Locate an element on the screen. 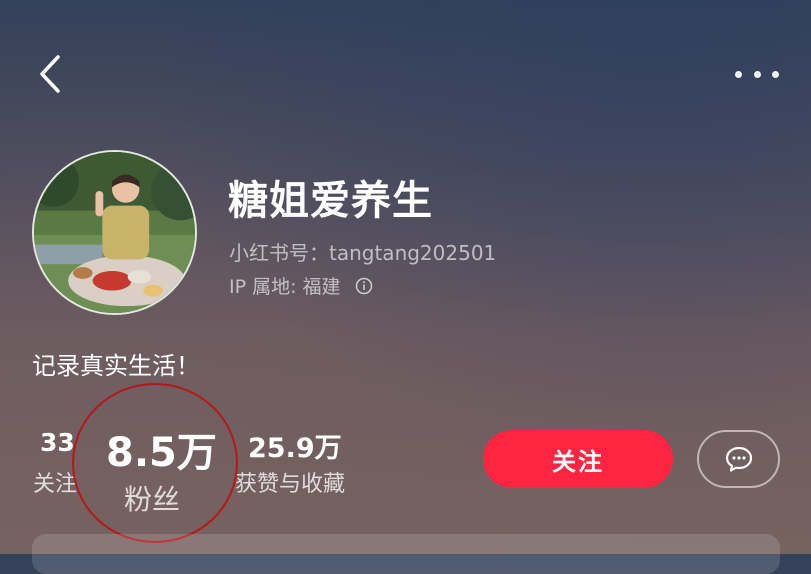 This screenshot has width=811, height=574. fans-label: 粉丝 is located at coordinates (152, 498).